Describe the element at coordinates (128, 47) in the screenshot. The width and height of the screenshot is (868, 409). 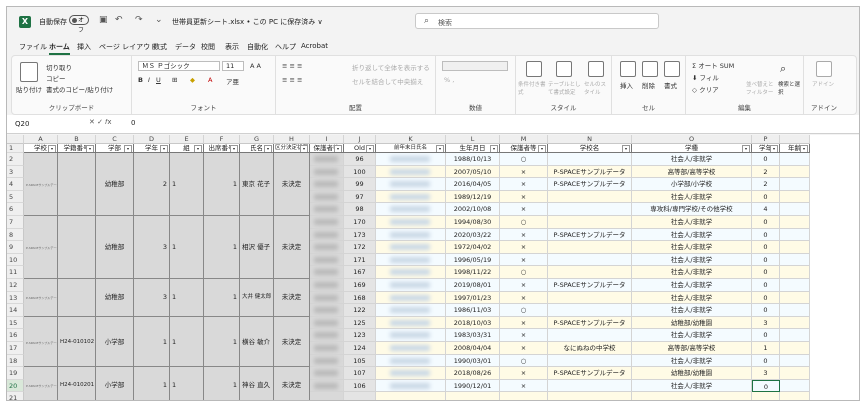
I see `tab-page-layout: ページ レイアウト` at that location.